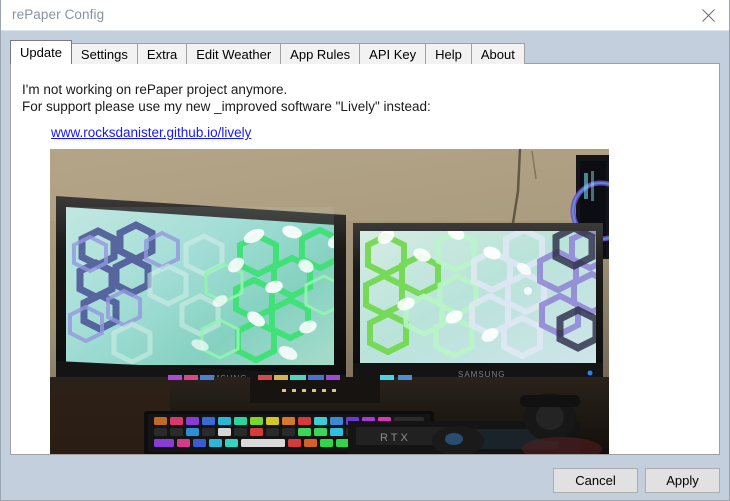 This screenshot has height=501, width=730. Describe the element at coordinates (234, 53) in the screenshot. I see `tab-edit-weather: Edit Weather` at that location.